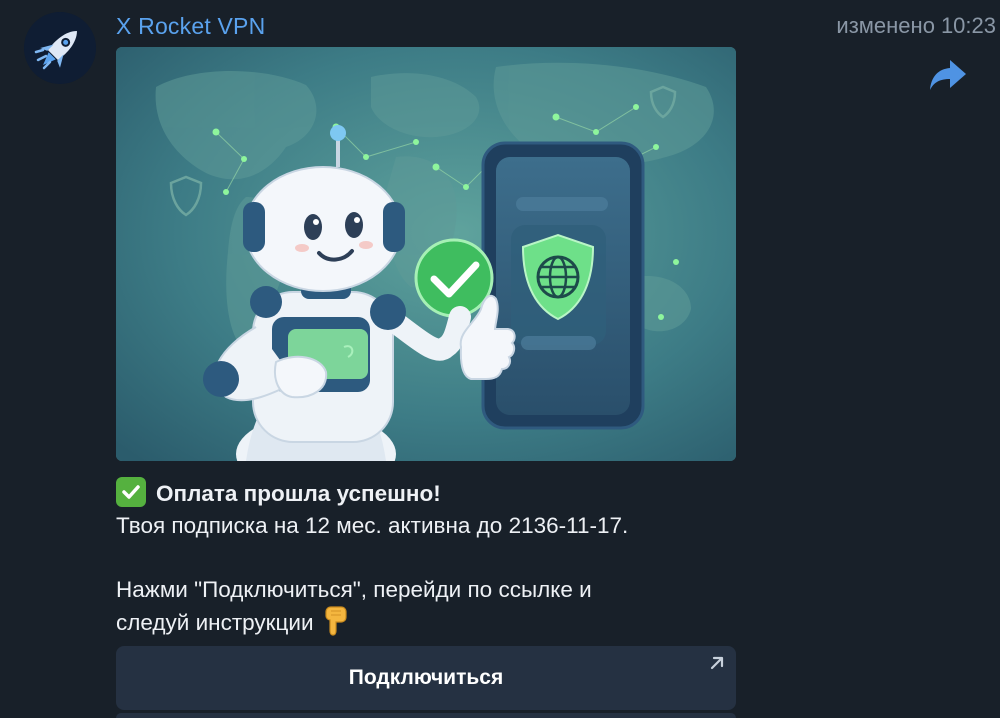  What do you see at coordinates (717, 663) in the screenshot?
I see `external-link-arrow-icon` at bounding box center [717, 663].